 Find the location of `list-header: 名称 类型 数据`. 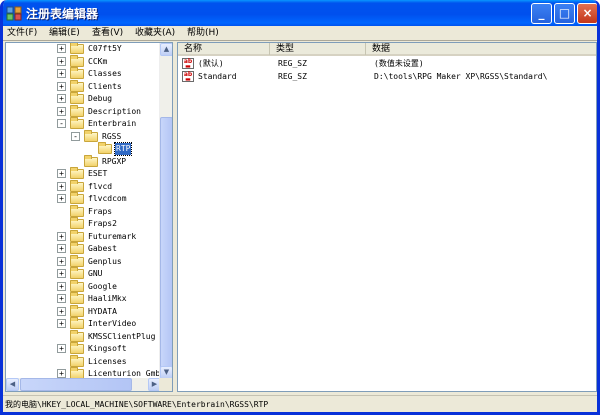

list-header: 名称 类型 数据 is located at coordinates (387, 49).